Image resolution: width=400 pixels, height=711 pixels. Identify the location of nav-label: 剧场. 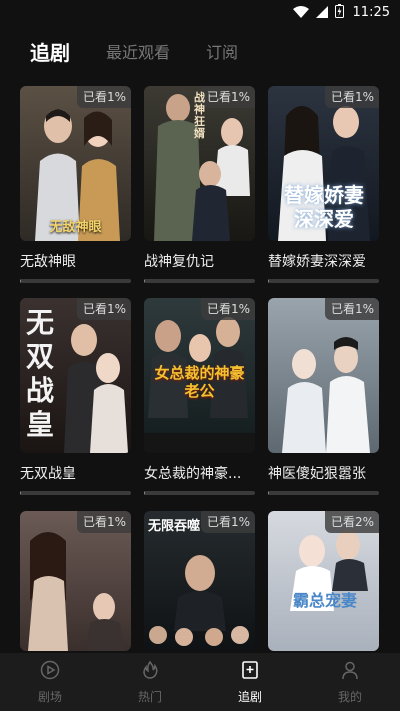
(49, 696).